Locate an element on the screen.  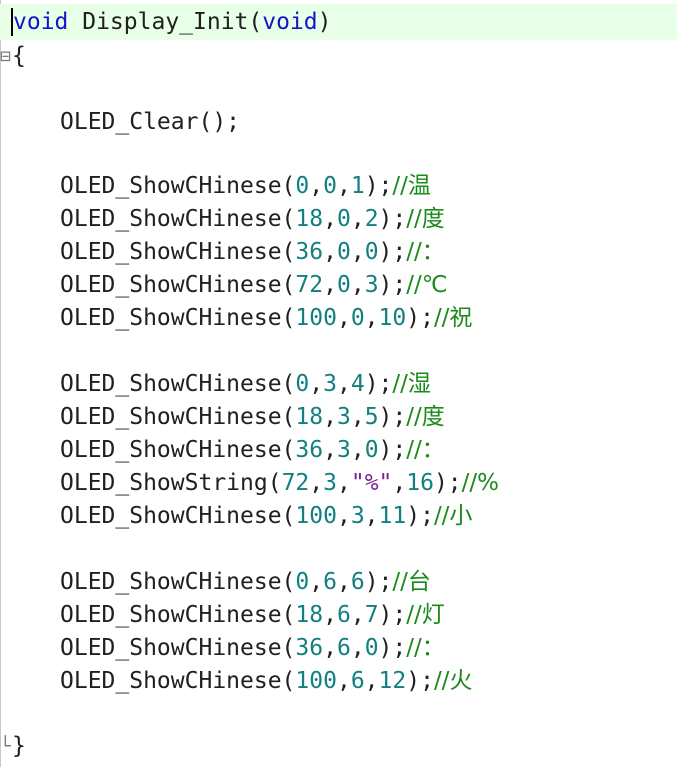
code-line: OLED_ShowCHinese(72,0,3);//℃ is located at coordinates (254, 285).